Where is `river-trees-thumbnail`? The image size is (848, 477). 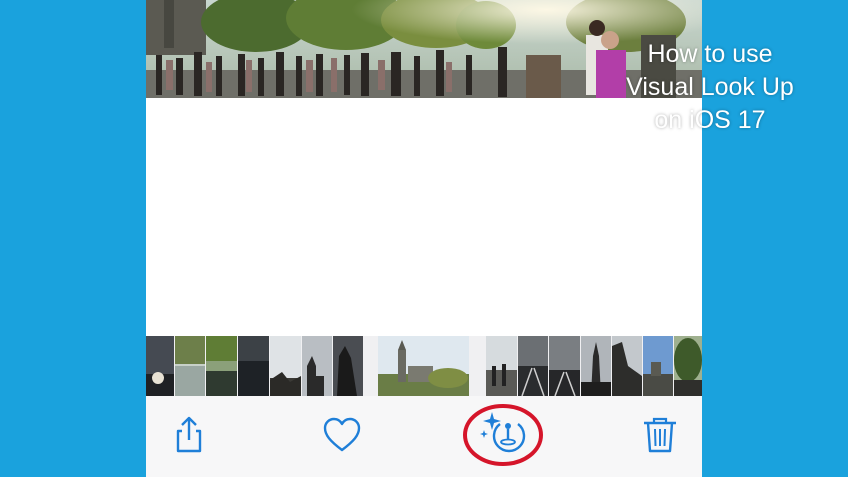 river-trees-thumbnail is located at coordinates (190, 366).